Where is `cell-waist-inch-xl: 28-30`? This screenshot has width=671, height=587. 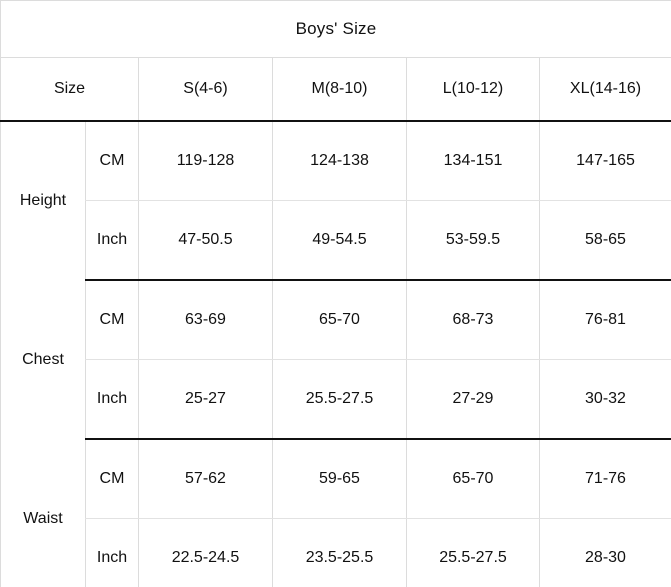
cell-waist-inch-xl: 28-30 is located at coordinates (605, 552).